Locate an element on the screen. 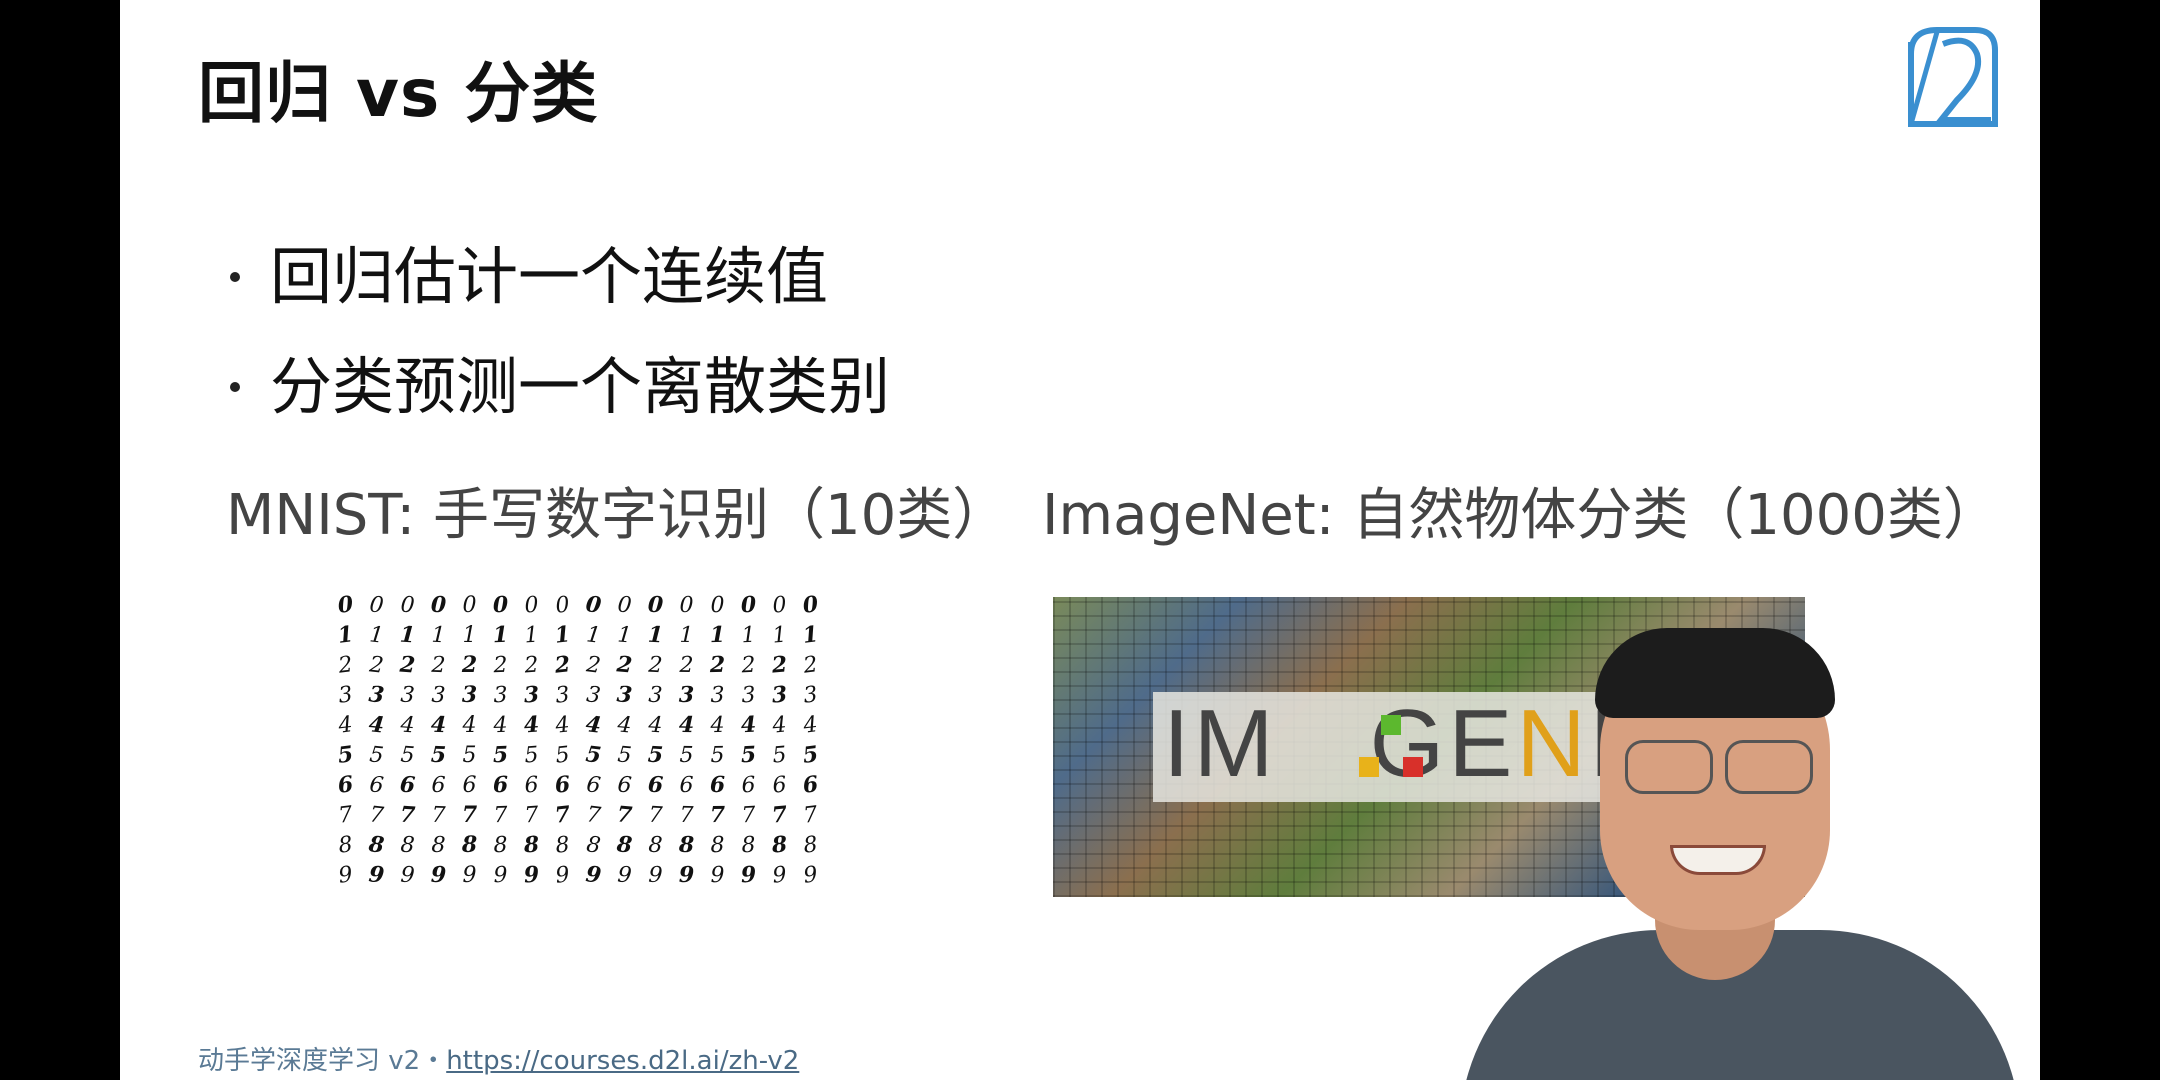 The image size is (2160, 1080). imagenet-logo-square-yellow is located at coordinates (1369, 767).